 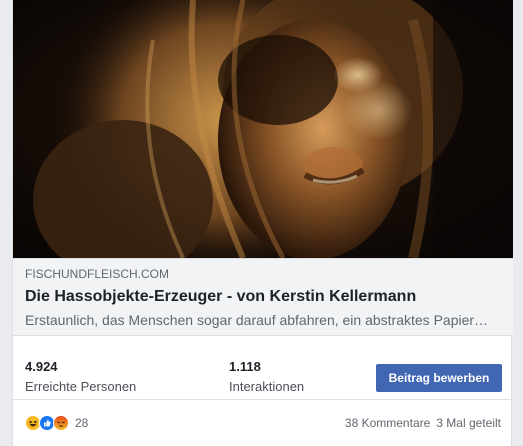 I want to click on reach-value: 4.924, so click(x=41, y=366).